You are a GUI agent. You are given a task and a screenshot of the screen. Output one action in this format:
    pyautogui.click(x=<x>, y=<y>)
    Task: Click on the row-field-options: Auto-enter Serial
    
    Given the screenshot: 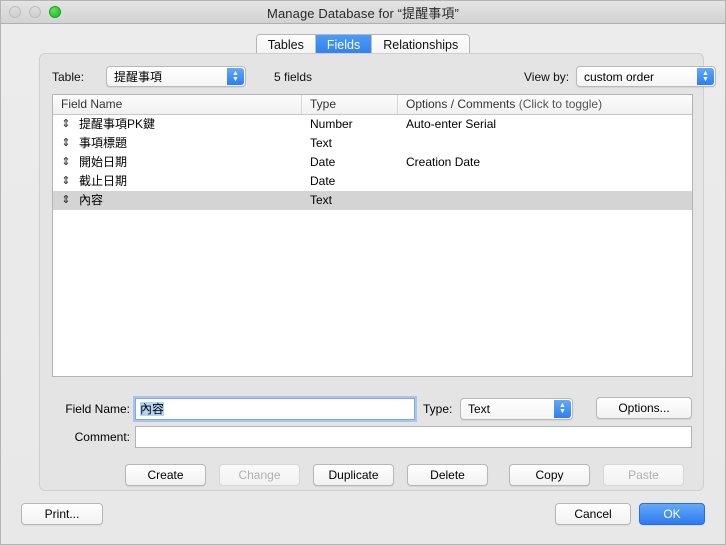 What is the action you would take?
    pyautogui.click(x=451, y=124)
    